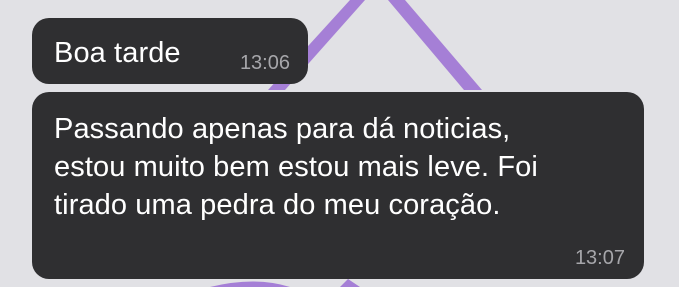 The height and width of the screenshot is (287, 679). Describe the element at coordinates (599, 258) in the screenshot. I see `message-timestamp: 13:07` at that location.